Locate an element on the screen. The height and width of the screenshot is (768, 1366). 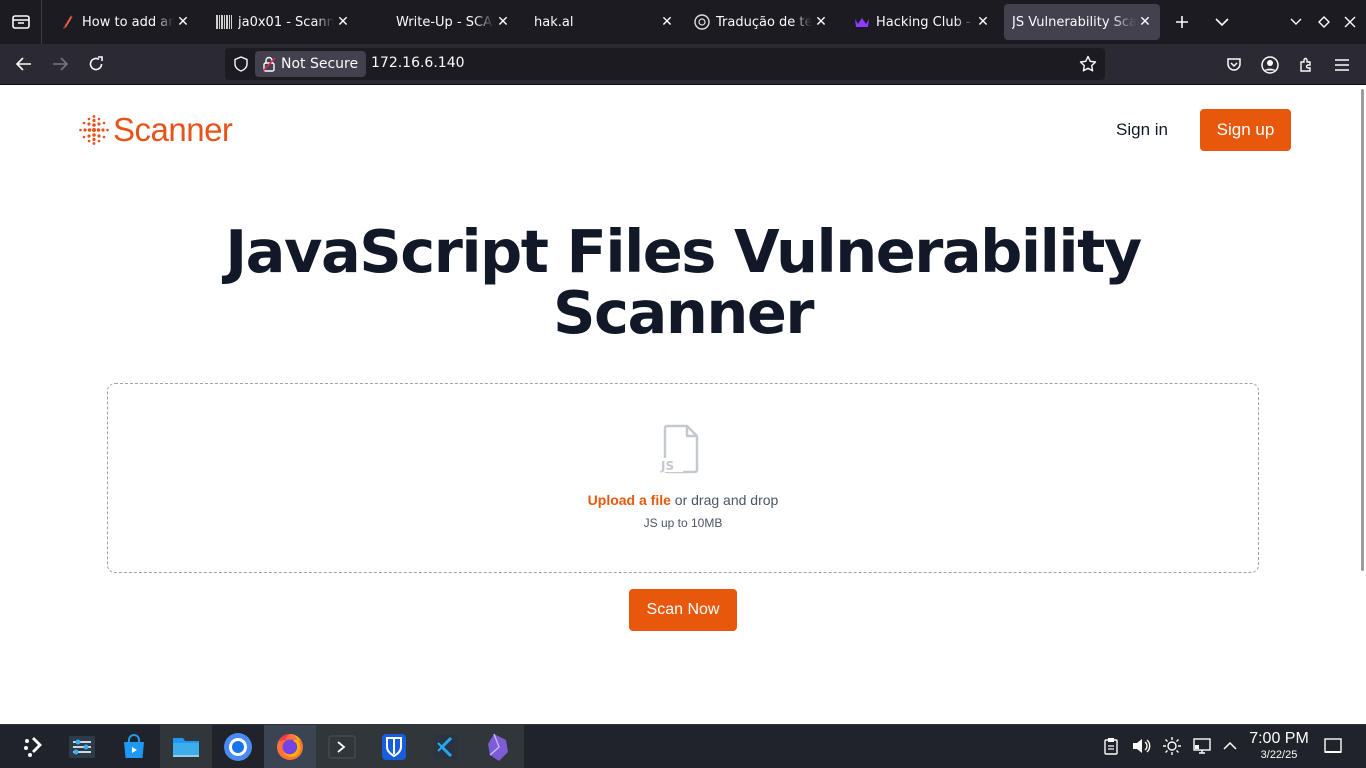
vscode-icon is located at coordinates (446, 747).